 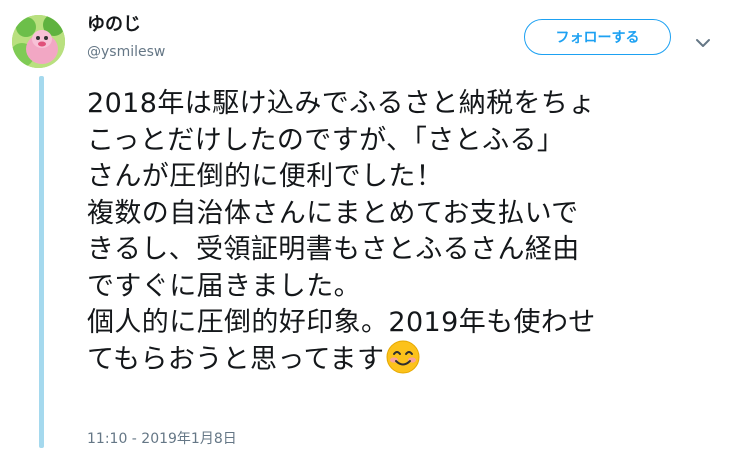 What do you see at coordinates (114, 25) in the screenshot?
I see `display-name: ゆのじ` at bounding box center [114, 25].